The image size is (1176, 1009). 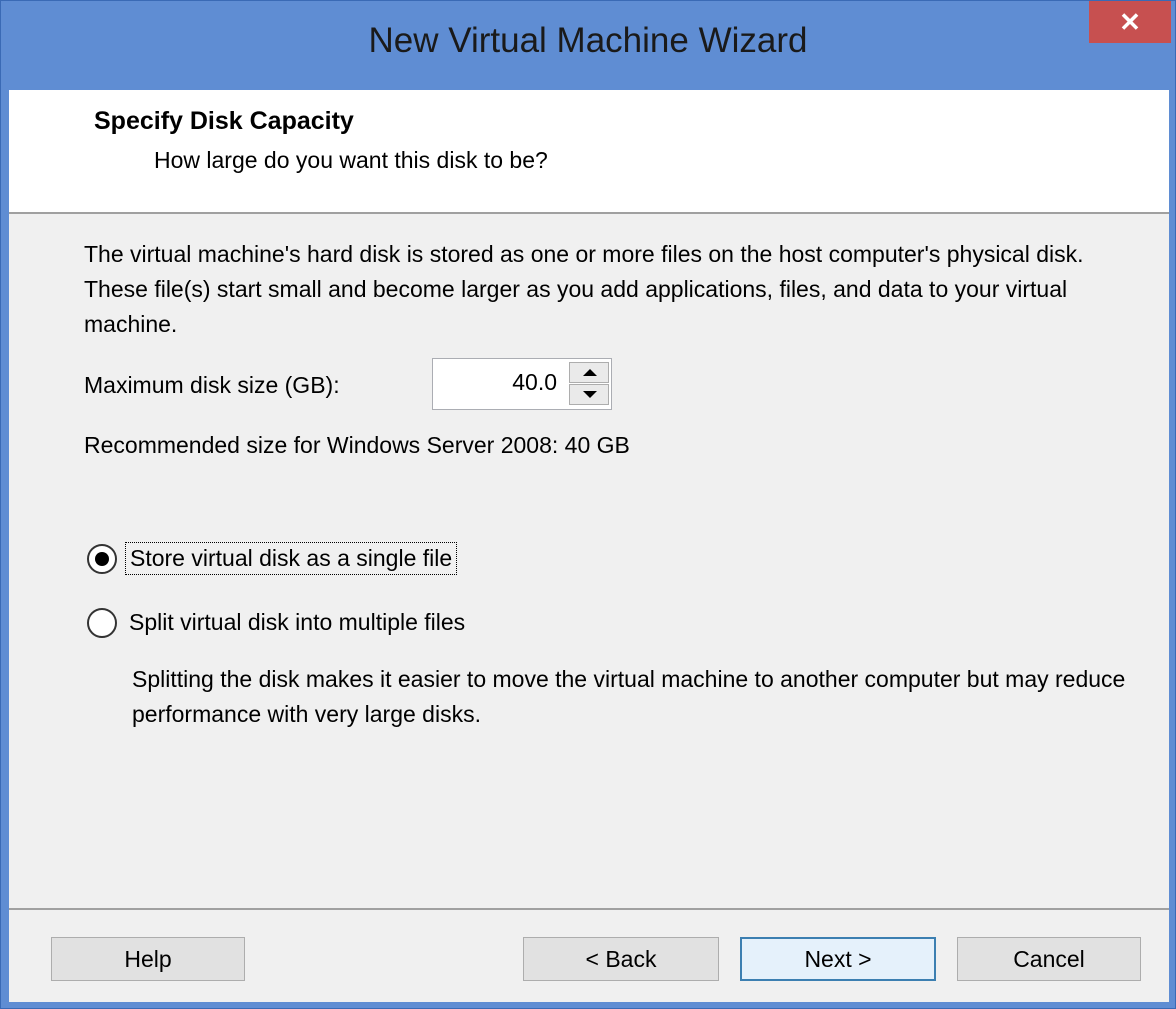 I want to click on multiple-files-radio, so click(x=102, y=622).